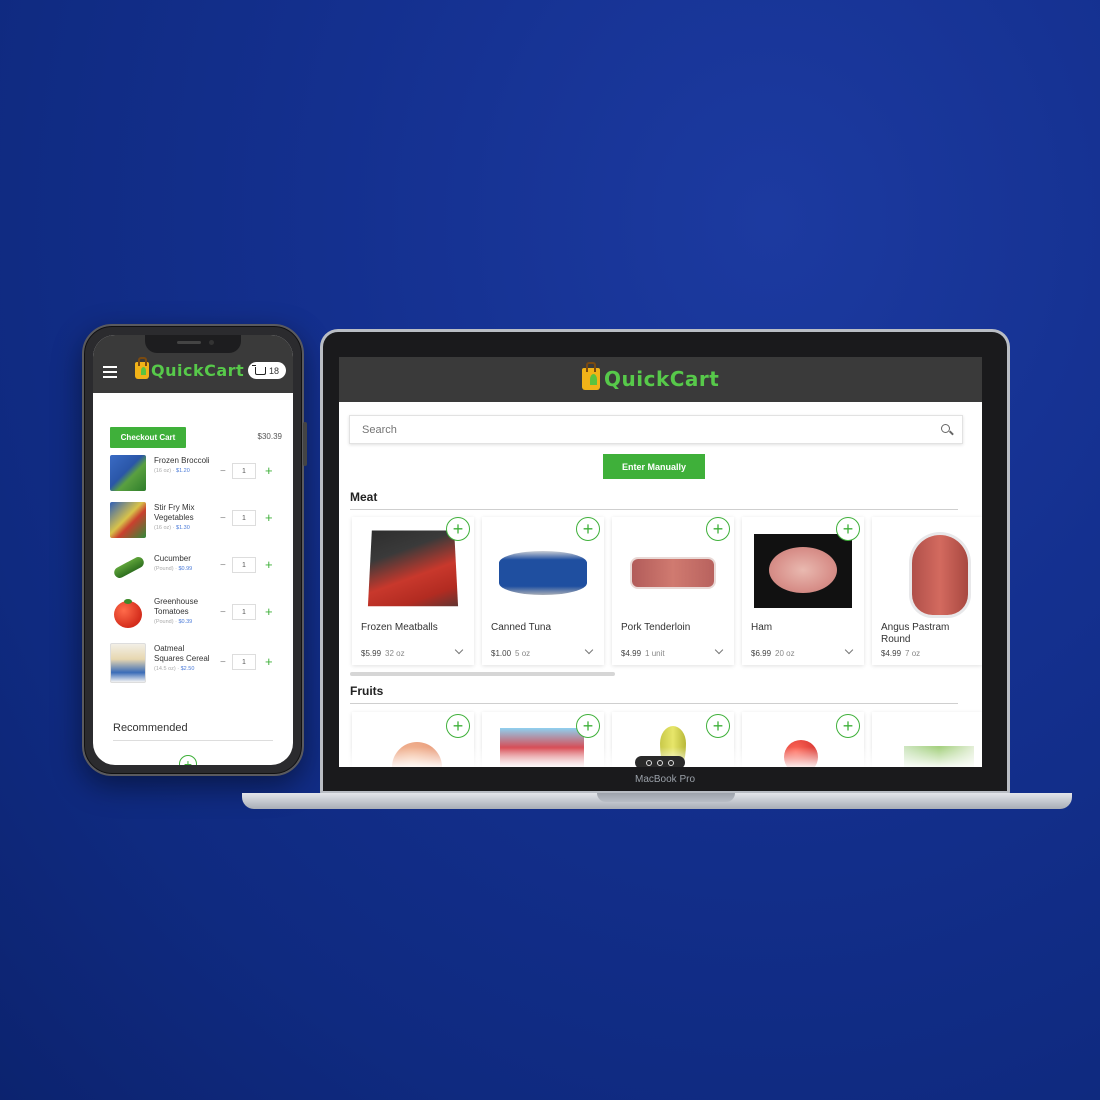 The width and height of the screenshot is (1100, 1100). I want to click on product-price: $6.99 20 oz, so click(773, 653).